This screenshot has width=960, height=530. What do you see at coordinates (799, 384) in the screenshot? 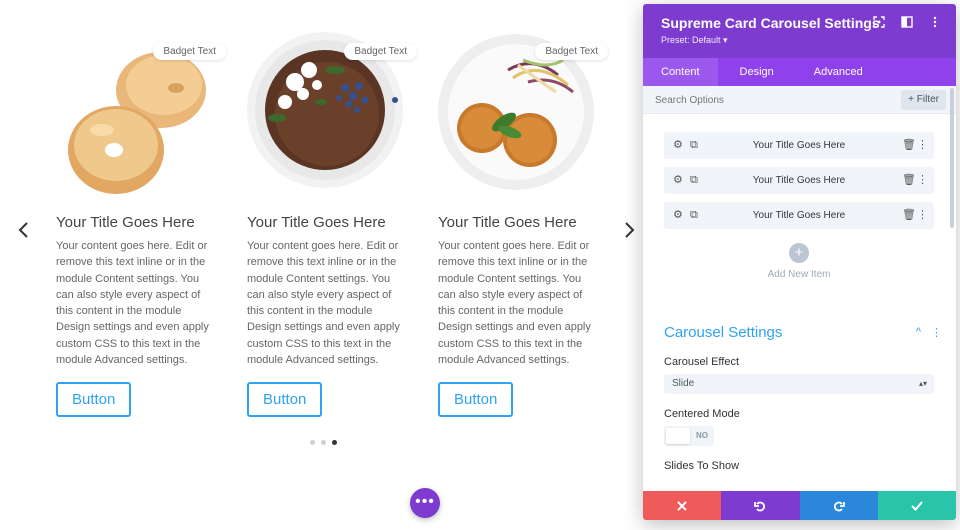
I see `carousel-effect-select: Slide ▴▾` at bounding box center [799, 384].